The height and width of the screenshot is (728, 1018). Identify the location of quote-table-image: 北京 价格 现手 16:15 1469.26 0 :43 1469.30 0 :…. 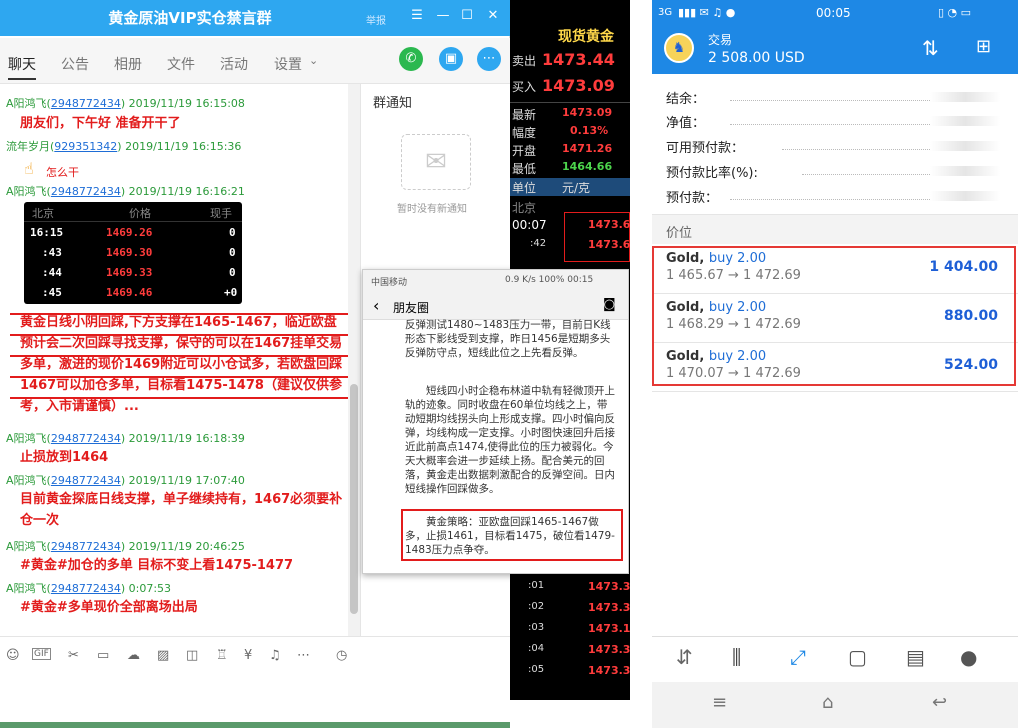
(133, 253).